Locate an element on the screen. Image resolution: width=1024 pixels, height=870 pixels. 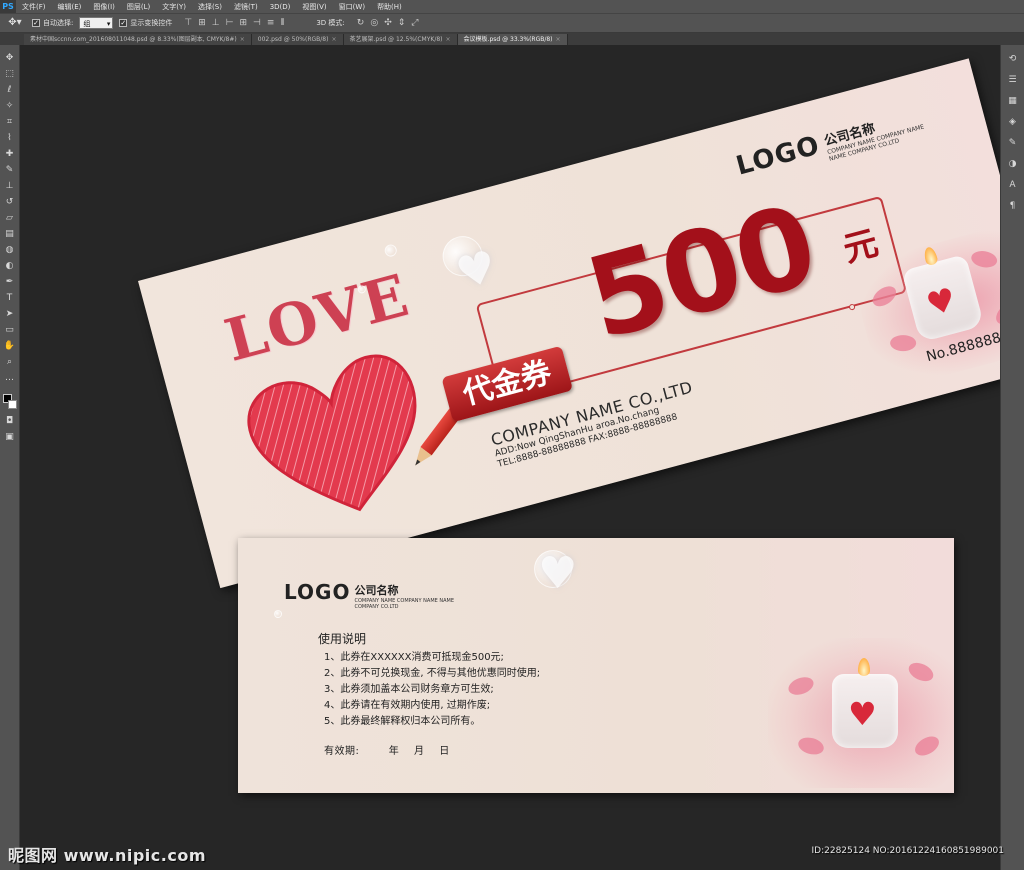
dodge-tool-icon: ◐ is located at coordinates (10, 266).